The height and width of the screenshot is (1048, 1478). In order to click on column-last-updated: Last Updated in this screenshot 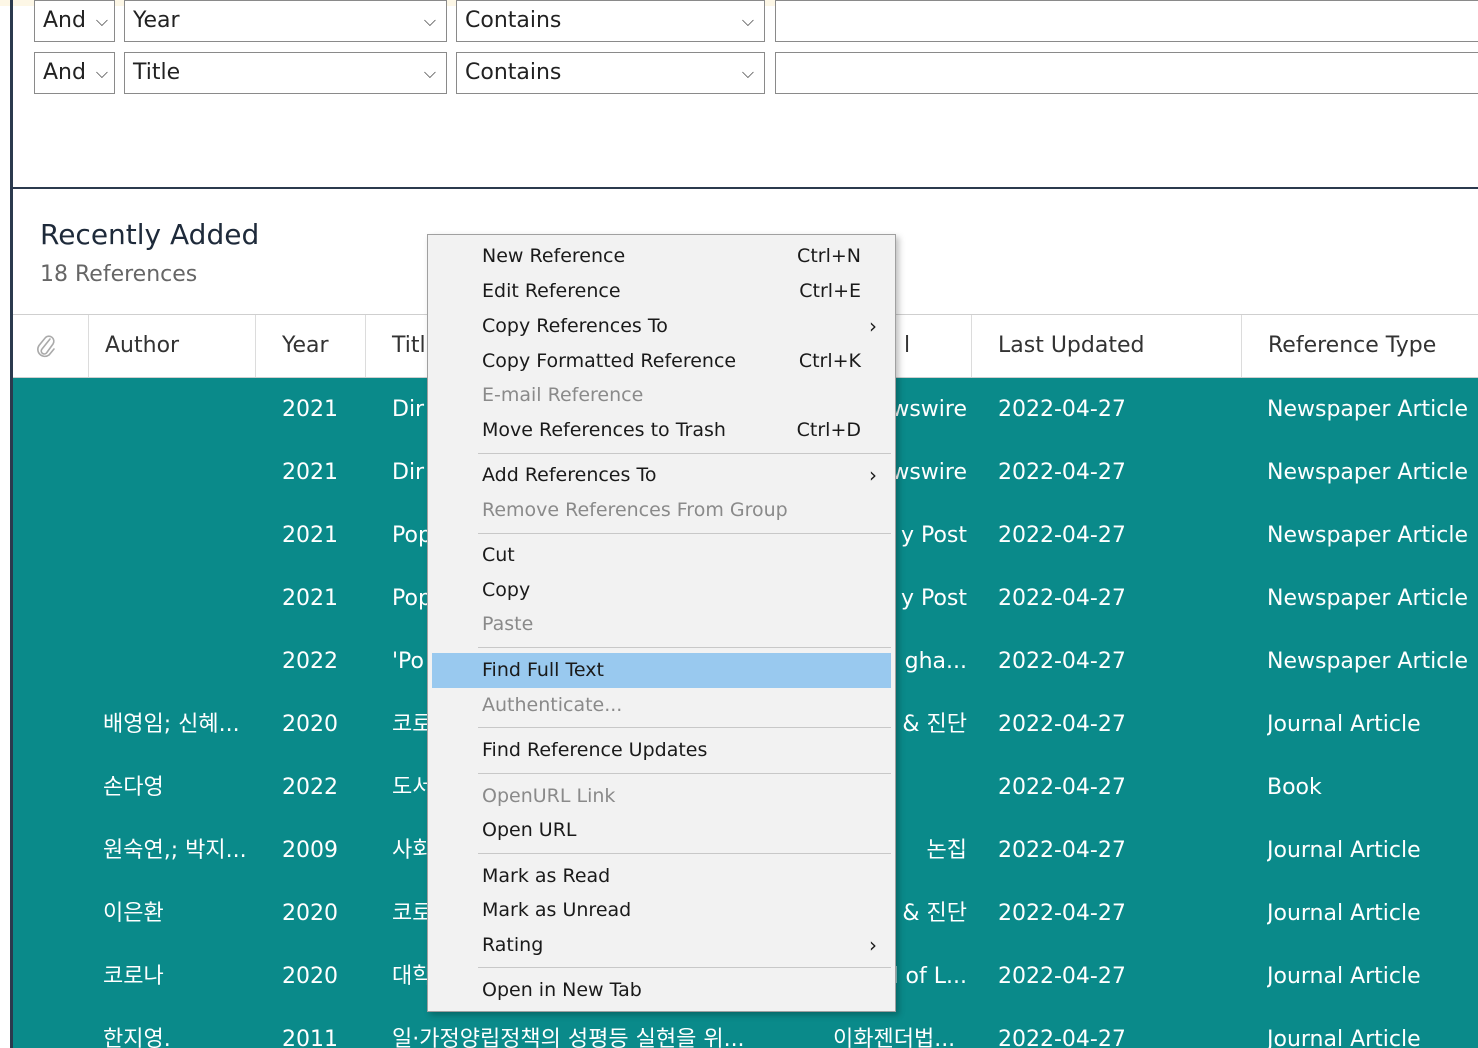, I will do `click(1106, 346)`.